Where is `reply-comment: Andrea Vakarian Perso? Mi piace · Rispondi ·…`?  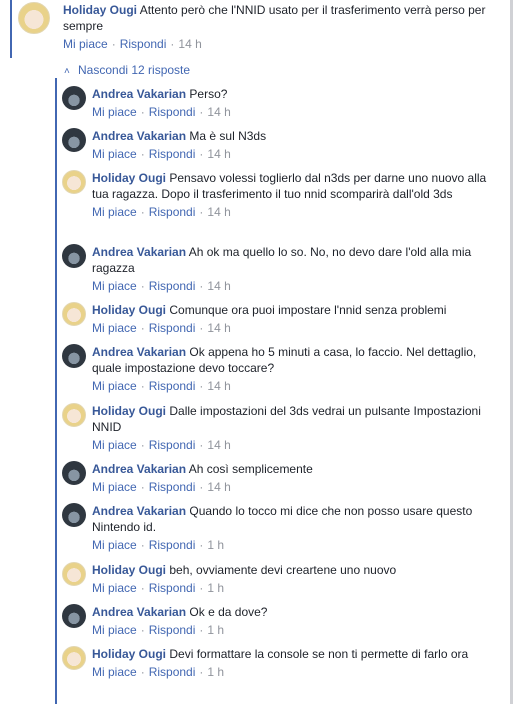
reply-comment: Andrea Vakarian Perso? Mi piace · Rispondi ·… is located at coordinates (282, 103).